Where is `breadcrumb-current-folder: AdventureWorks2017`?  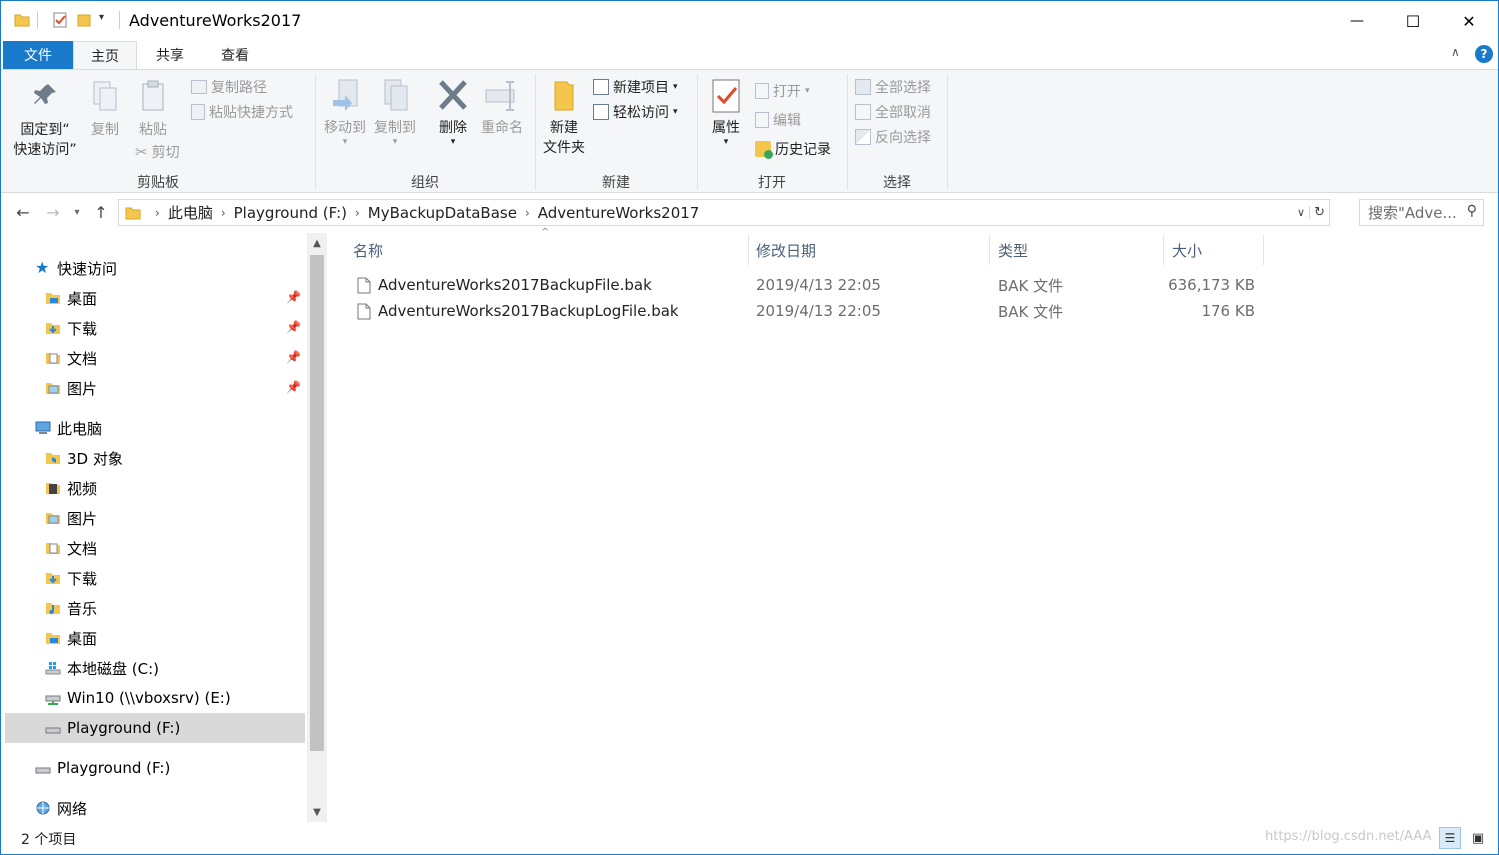
breadcrumb-current-folder: AdventureWorks2017 is located at coordinates (619, 213).